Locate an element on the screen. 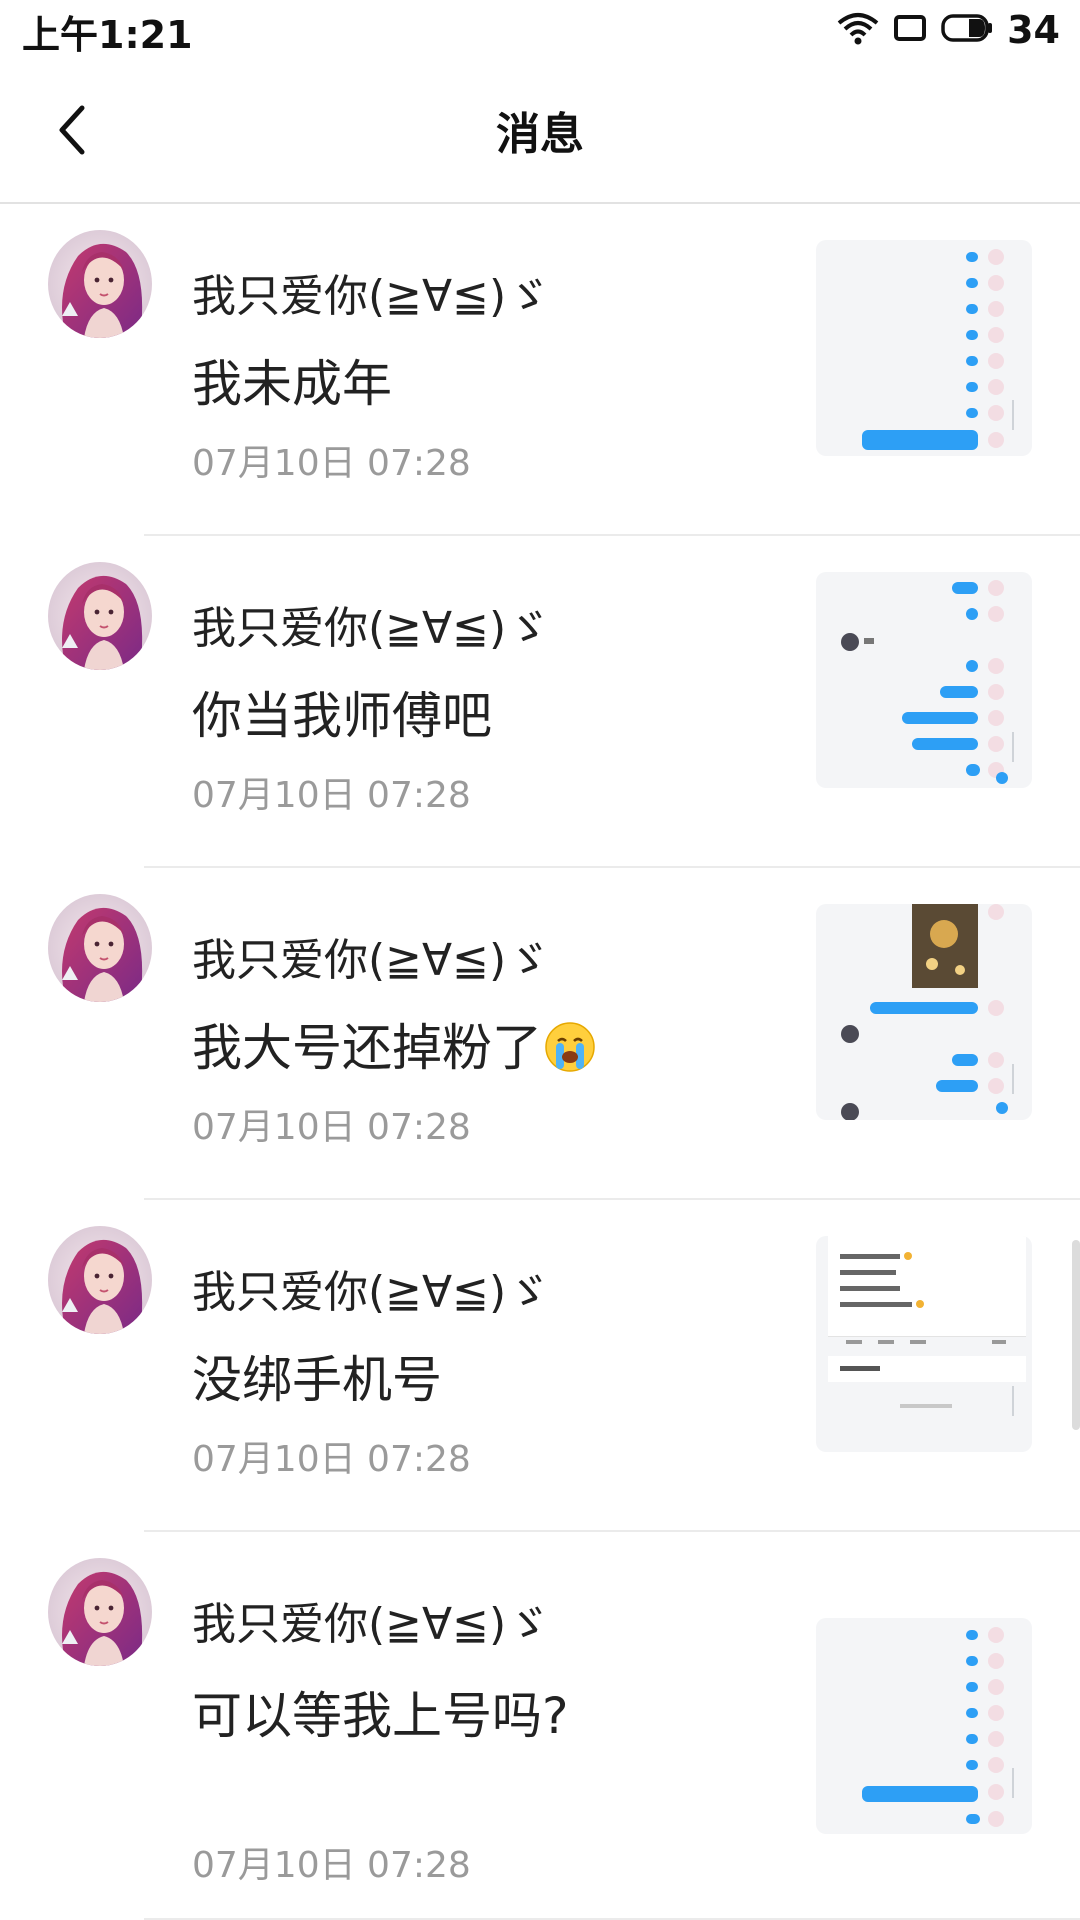 The width and height of the screenshot is (1080, 1920). message-text: 我大号还掉粉了 is located at coordinates (394, 1044).